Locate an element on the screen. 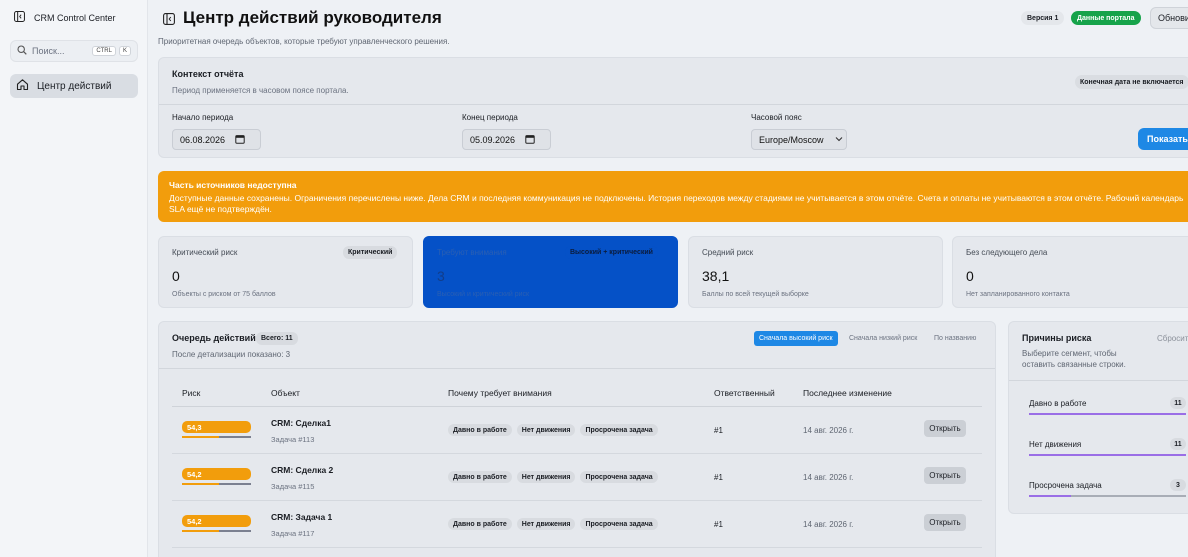  reason-label: Давно в работе is located at coordinates (1058, 403).